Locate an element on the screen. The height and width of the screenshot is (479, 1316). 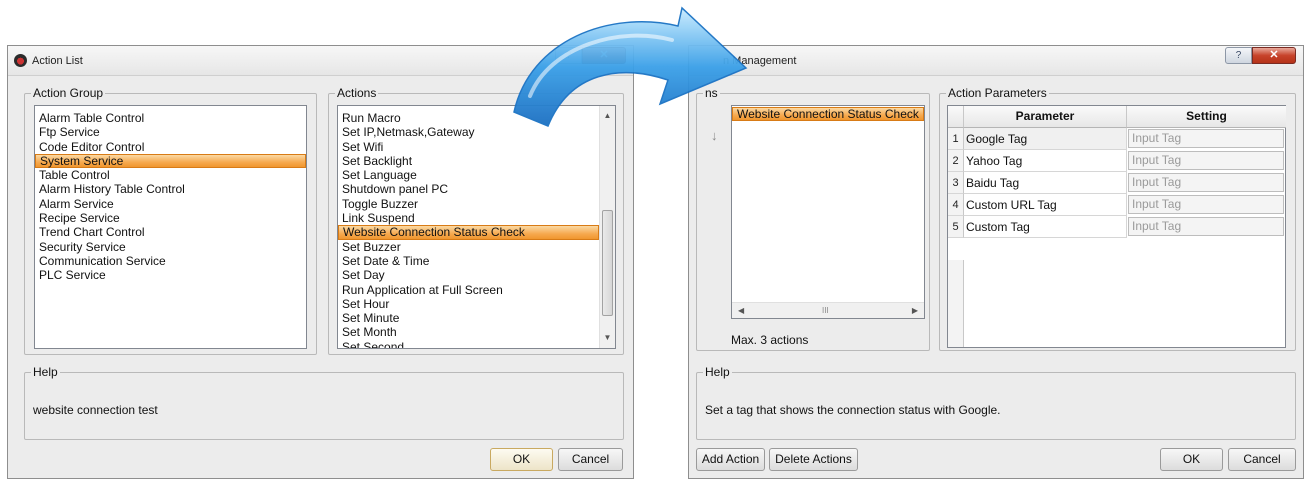
list-item: PLC Service is located at coordinates (170, 275).